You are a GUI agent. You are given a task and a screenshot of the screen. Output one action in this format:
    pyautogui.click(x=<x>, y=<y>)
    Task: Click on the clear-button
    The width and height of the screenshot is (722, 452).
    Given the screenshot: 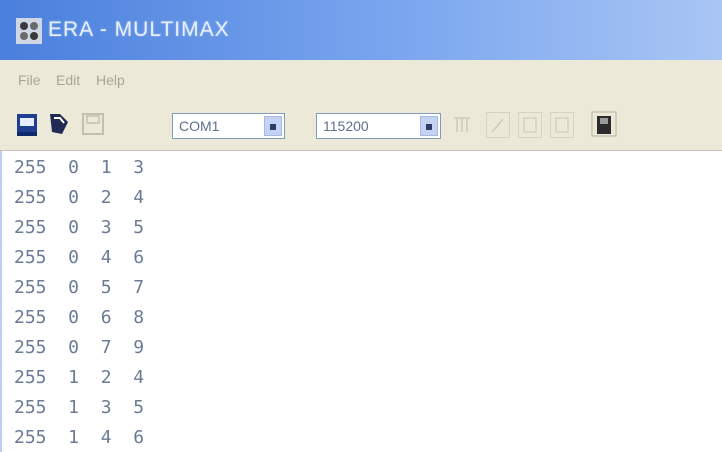 What is the action you would take?
    pyautogui.click(x=530, y=125)
    